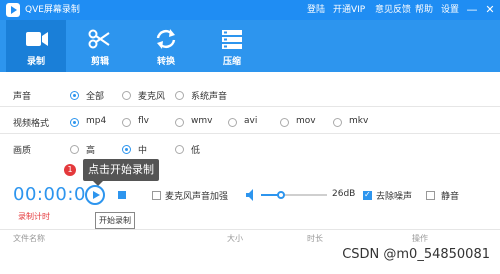  I want to click on column-header-actions: 操作, so click(420, 238).